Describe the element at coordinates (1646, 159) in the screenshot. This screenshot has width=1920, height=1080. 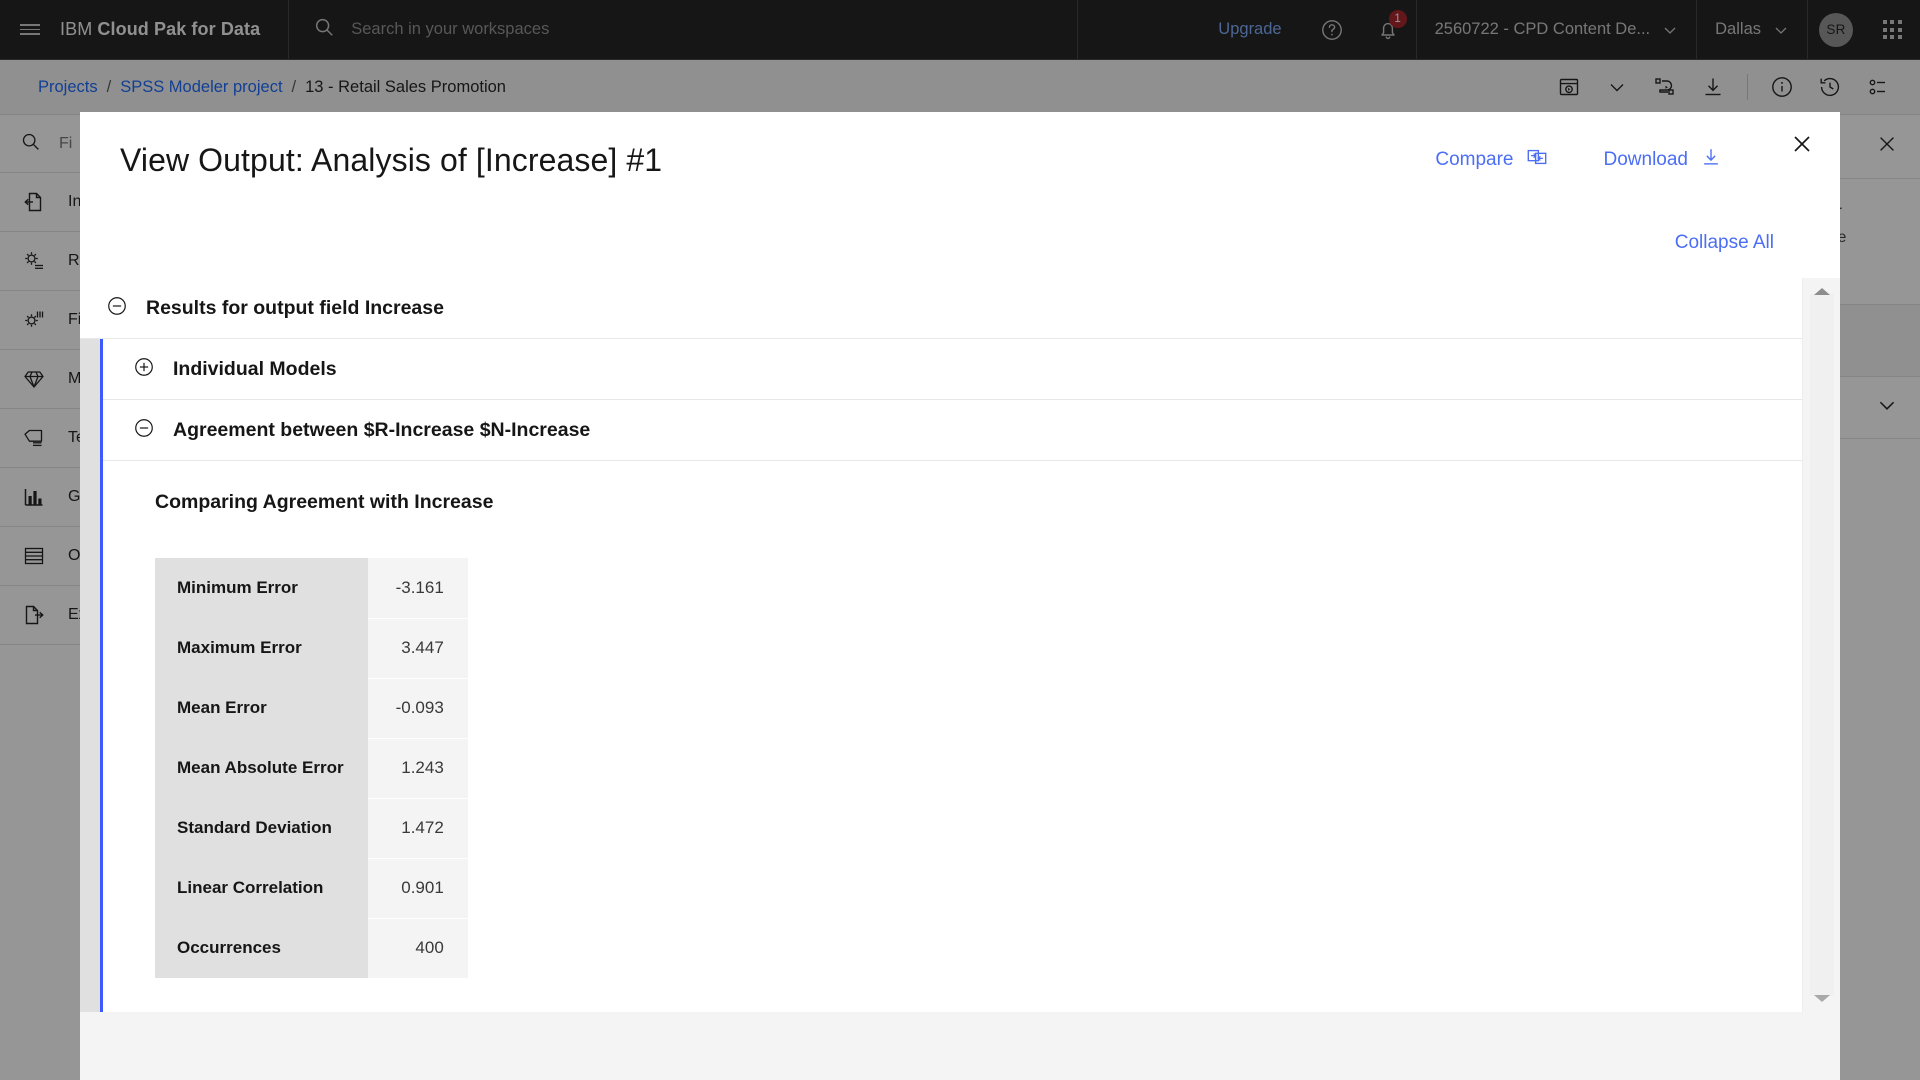
I see `download-label: Download` at that location.